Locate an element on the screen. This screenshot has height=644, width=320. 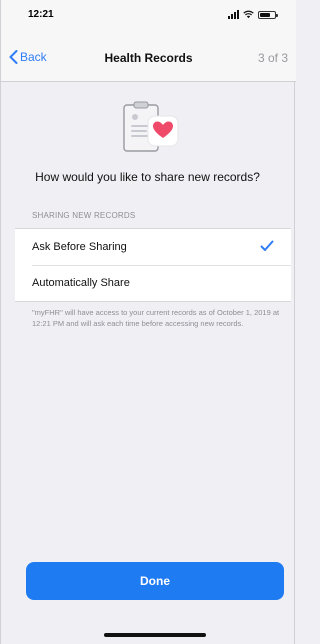
option-automatically-share: Automatically Share is located at coordinates (153, 283).